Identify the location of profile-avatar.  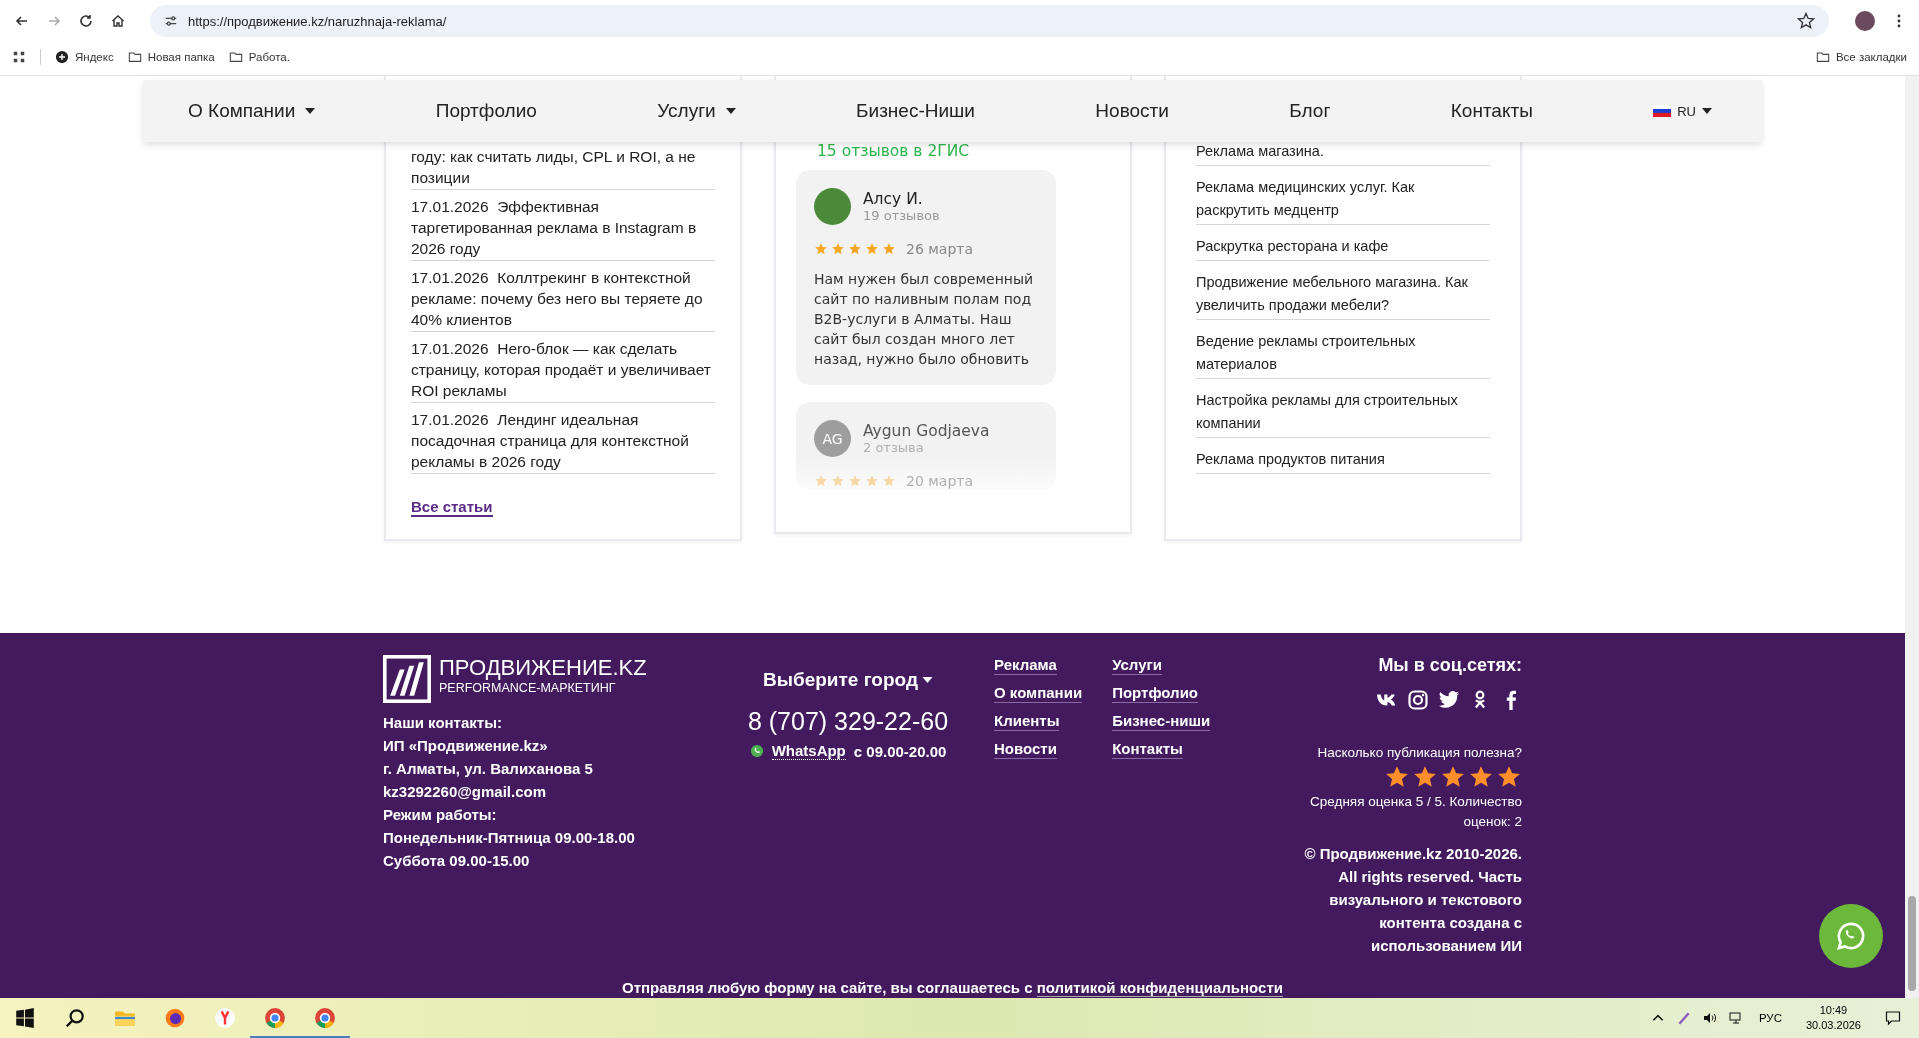
(1865, 21).